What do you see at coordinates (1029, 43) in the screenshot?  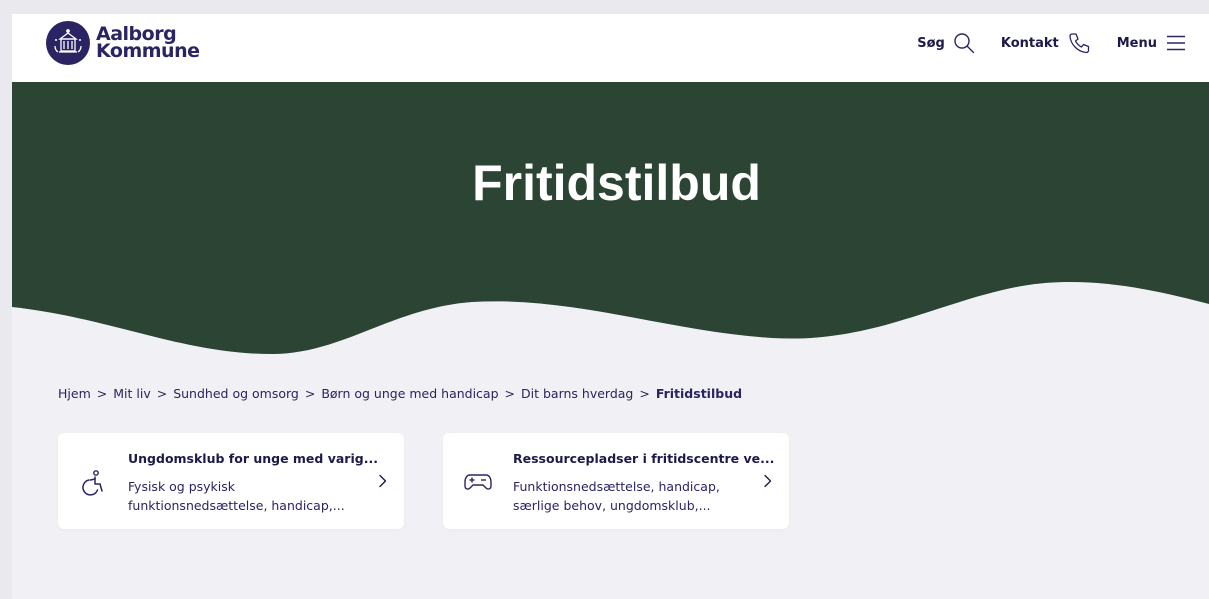 I see `contact-label: Kontakt` at bounding box center [1029, 43].